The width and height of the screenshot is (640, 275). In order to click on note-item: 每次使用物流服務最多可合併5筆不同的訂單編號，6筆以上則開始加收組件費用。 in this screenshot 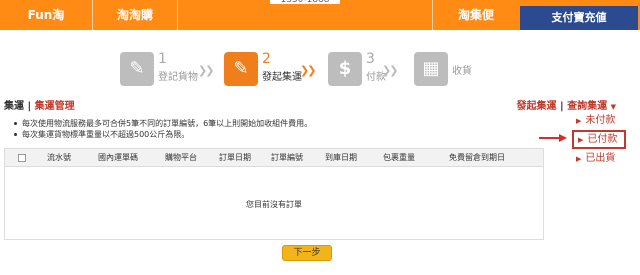, I will do `click(163, 123)`.